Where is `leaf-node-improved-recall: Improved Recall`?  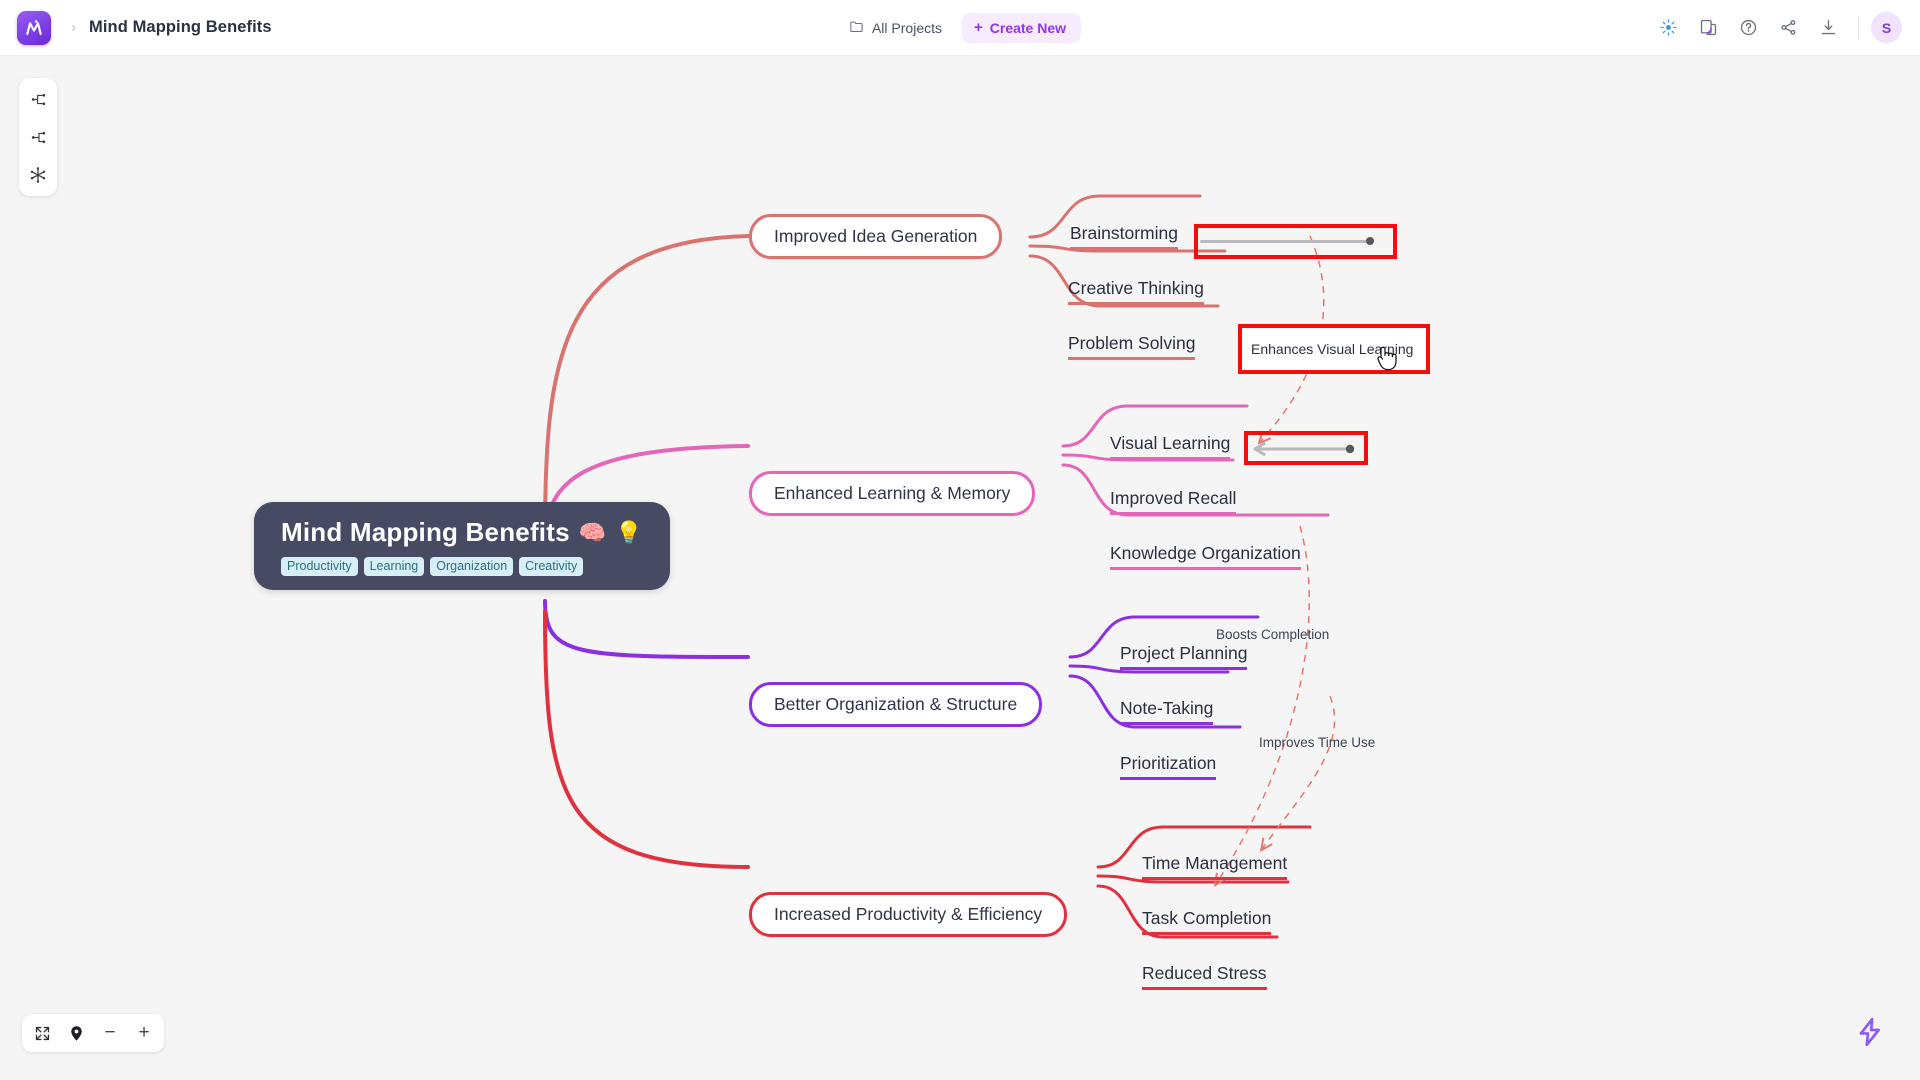 leaf-node-improved-recall: Improved Recall is located at coordinates (1173, 501).